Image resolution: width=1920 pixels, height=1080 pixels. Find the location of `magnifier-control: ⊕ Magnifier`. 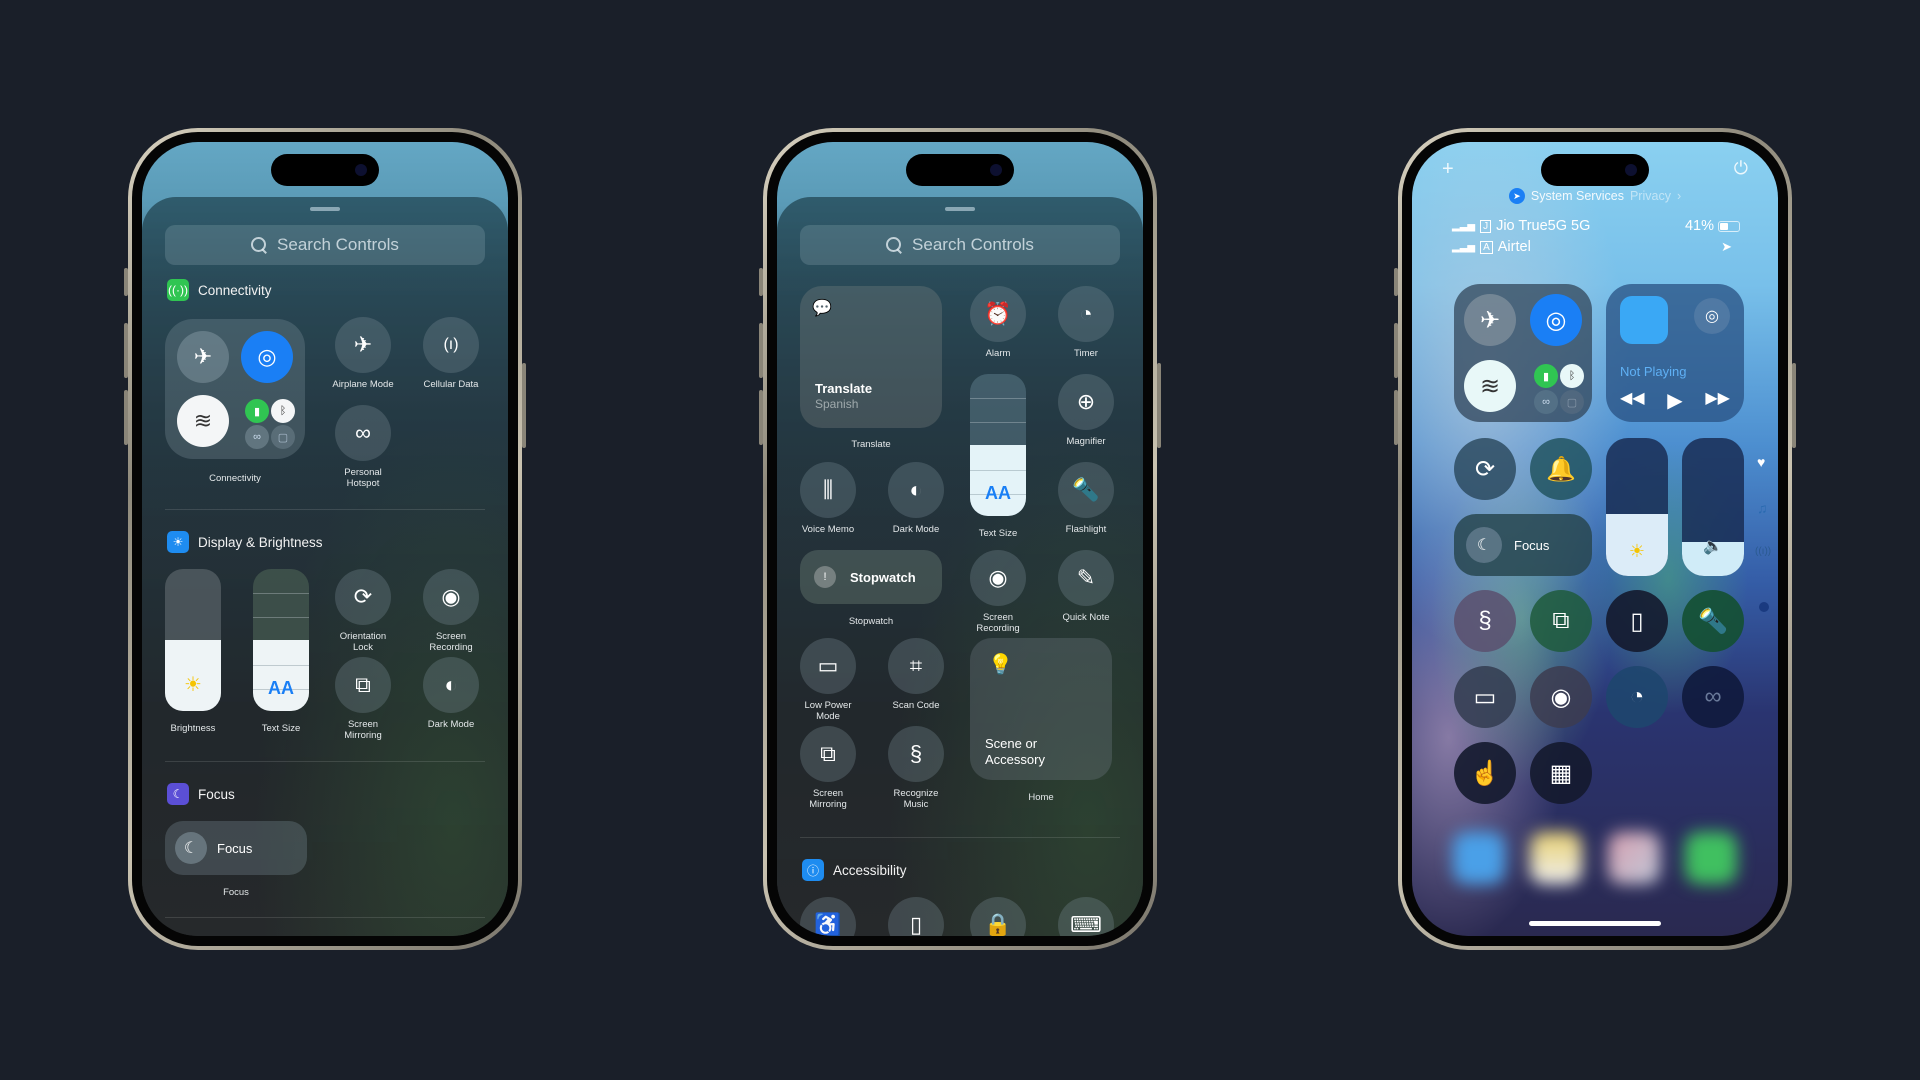

magnifier-control: ⊕ Magnifier is located at coordinates (1086, 410).